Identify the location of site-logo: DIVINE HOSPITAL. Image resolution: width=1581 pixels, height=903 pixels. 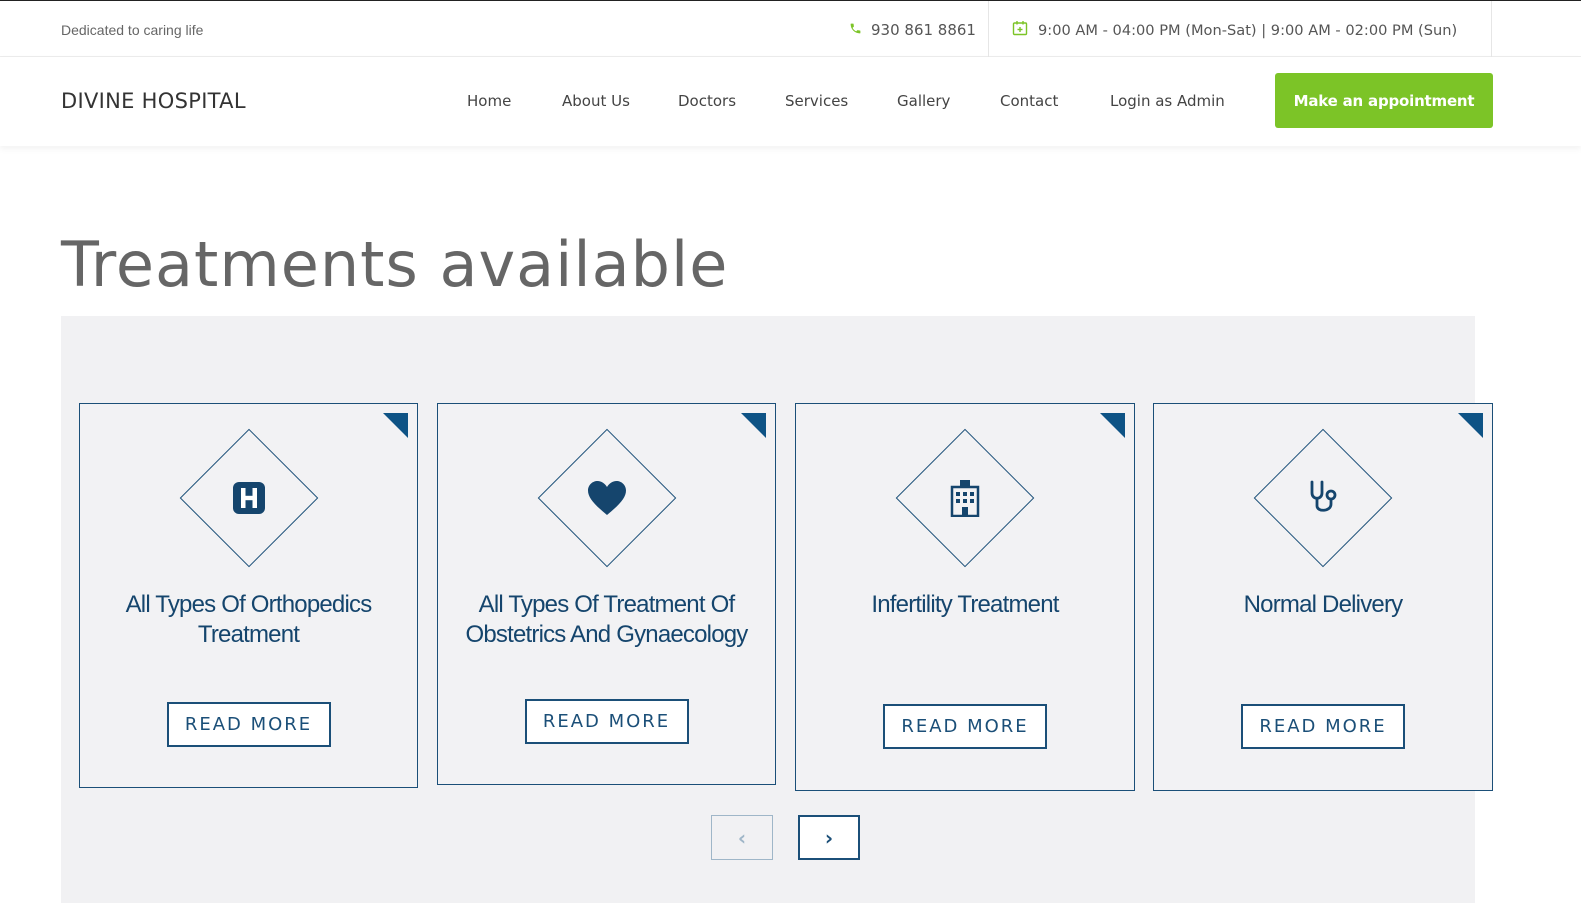
(153, 101).